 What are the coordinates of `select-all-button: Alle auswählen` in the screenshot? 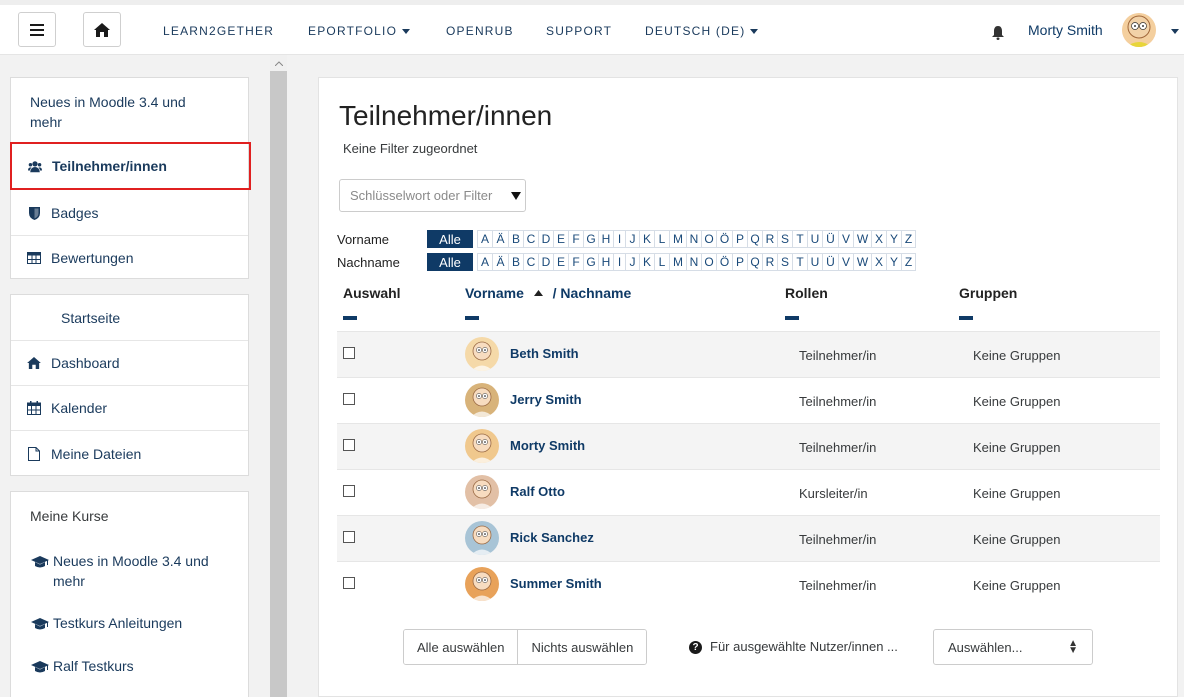 It's located at (461, 647).